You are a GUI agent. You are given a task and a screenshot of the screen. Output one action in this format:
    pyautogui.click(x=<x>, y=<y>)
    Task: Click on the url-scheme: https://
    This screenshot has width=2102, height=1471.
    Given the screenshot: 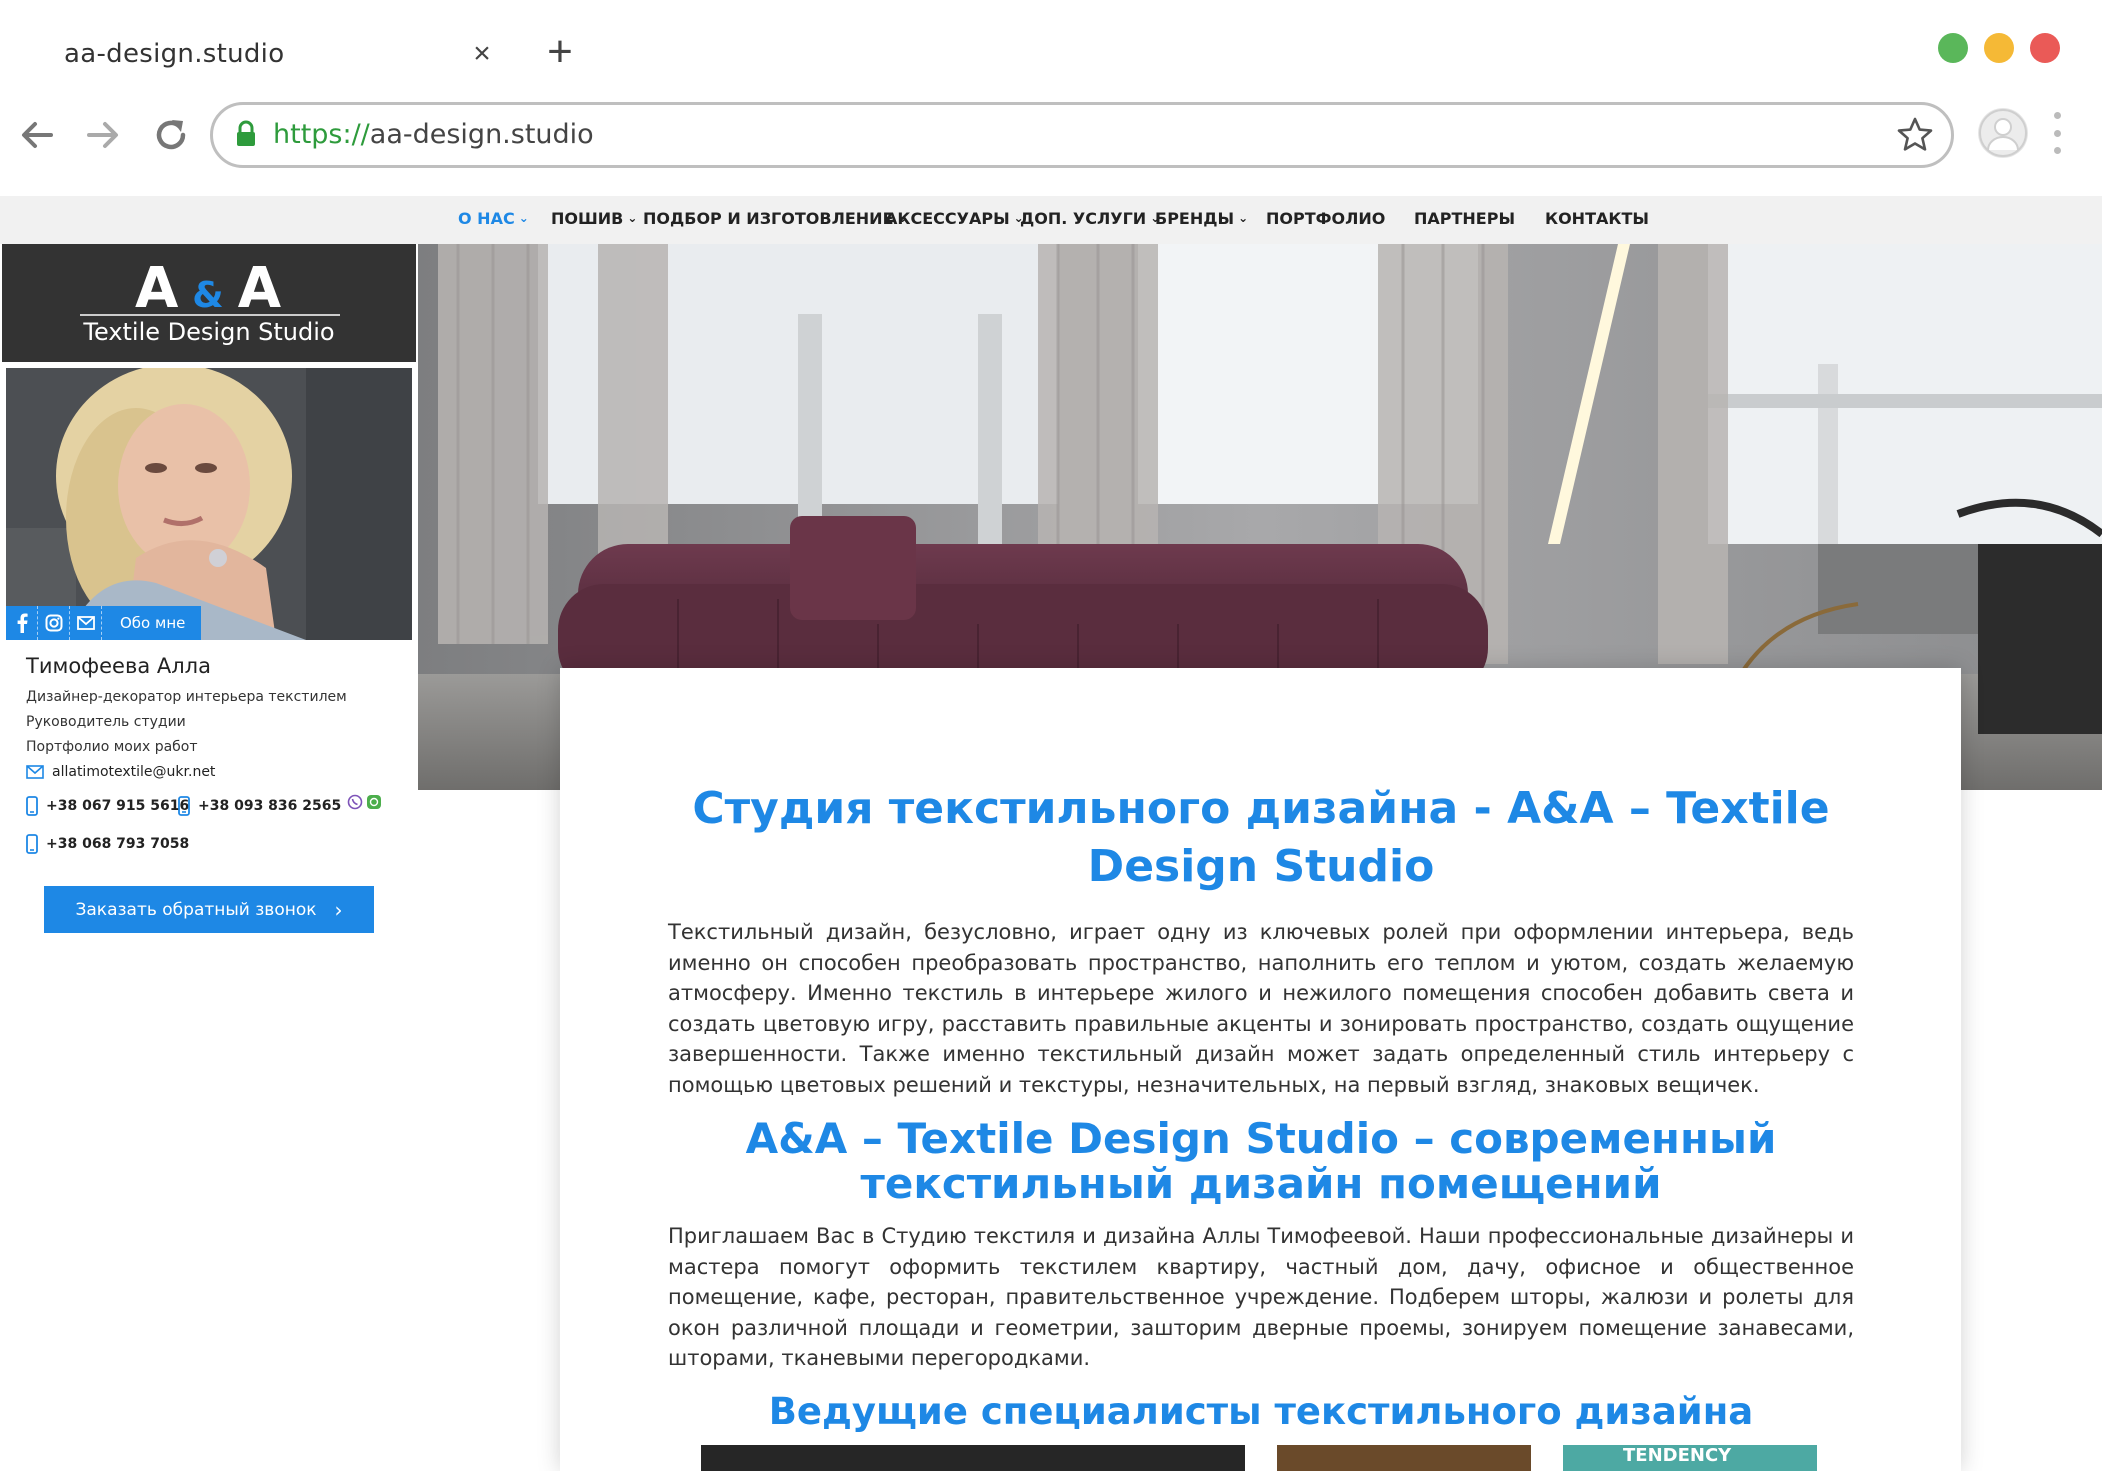 What is the action you would take?
    pyautogui.click(x=321, y=134)
    